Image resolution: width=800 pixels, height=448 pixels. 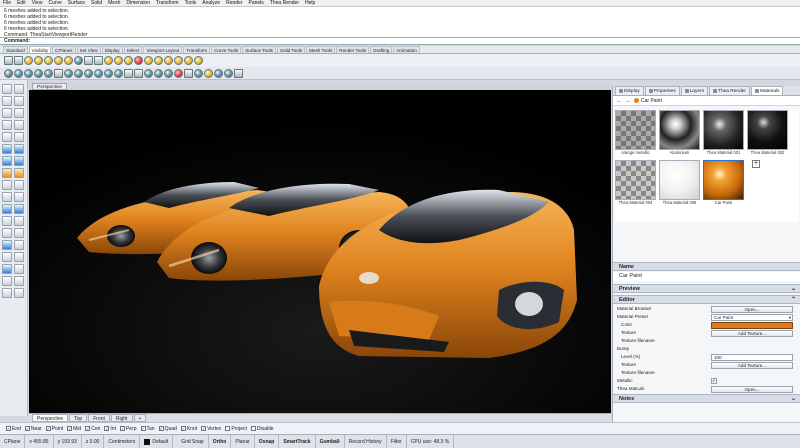 I want to click on toolbar-tab: Solid Tools, so click(x=291, y=49).